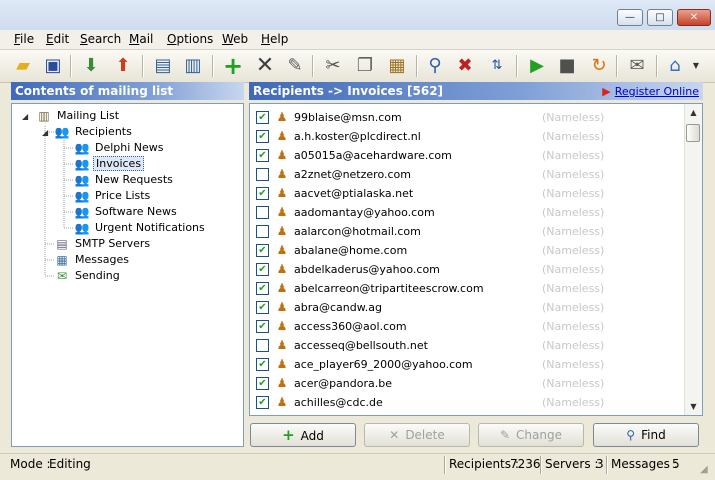 The height and width of the screenshot is (480, 715). Describe the element at coordinates (630, 17) in the screenshot. I see `minimize-button: —` at that location.